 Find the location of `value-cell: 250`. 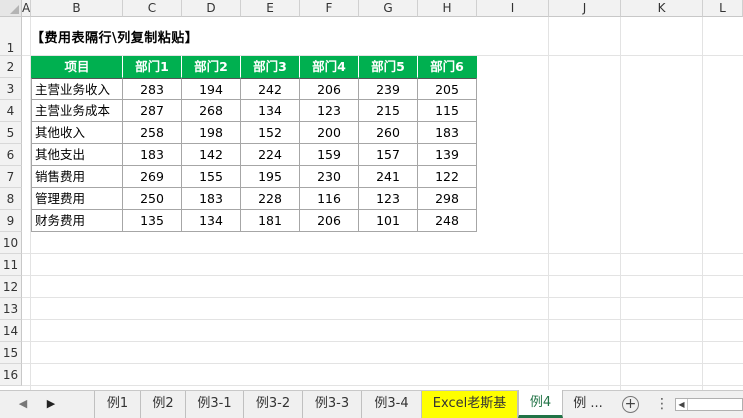

value-cell: 250 is located at coordinates (152, 199).